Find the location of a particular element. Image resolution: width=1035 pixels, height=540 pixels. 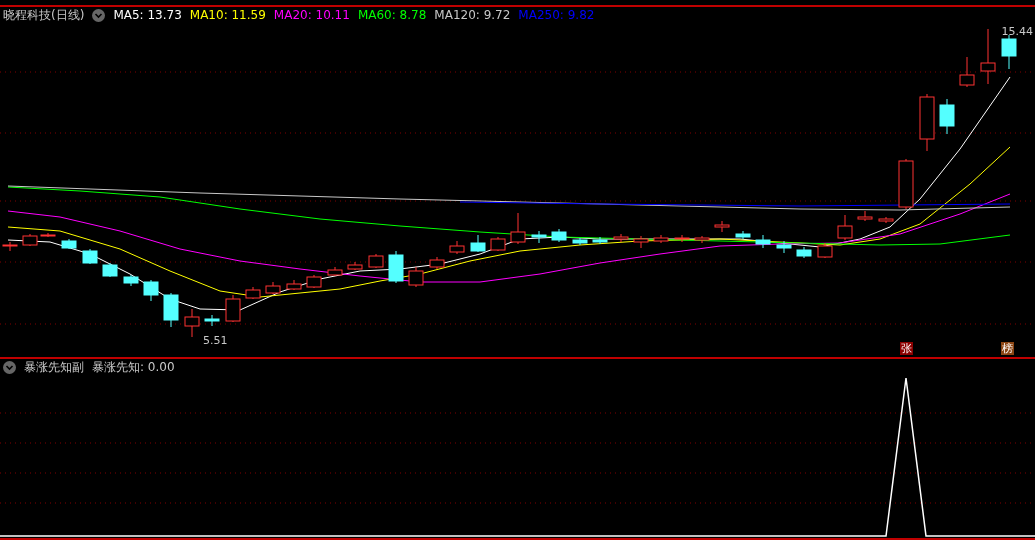

signal-badge: 榜 is located at coordinates (1007, 348).